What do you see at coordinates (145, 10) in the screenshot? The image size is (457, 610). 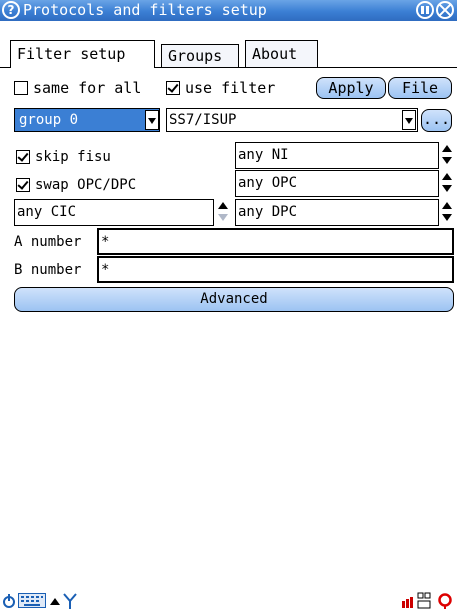 I see `window-title: Protocols and filters setup` at bounding box center [145, 10].